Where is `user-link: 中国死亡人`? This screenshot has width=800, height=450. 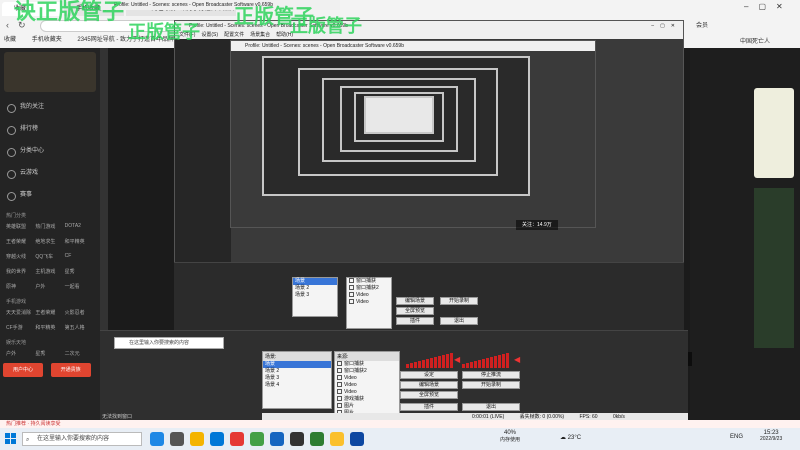 user-link: 中国死亡人 is located at coordinates (755, 40).